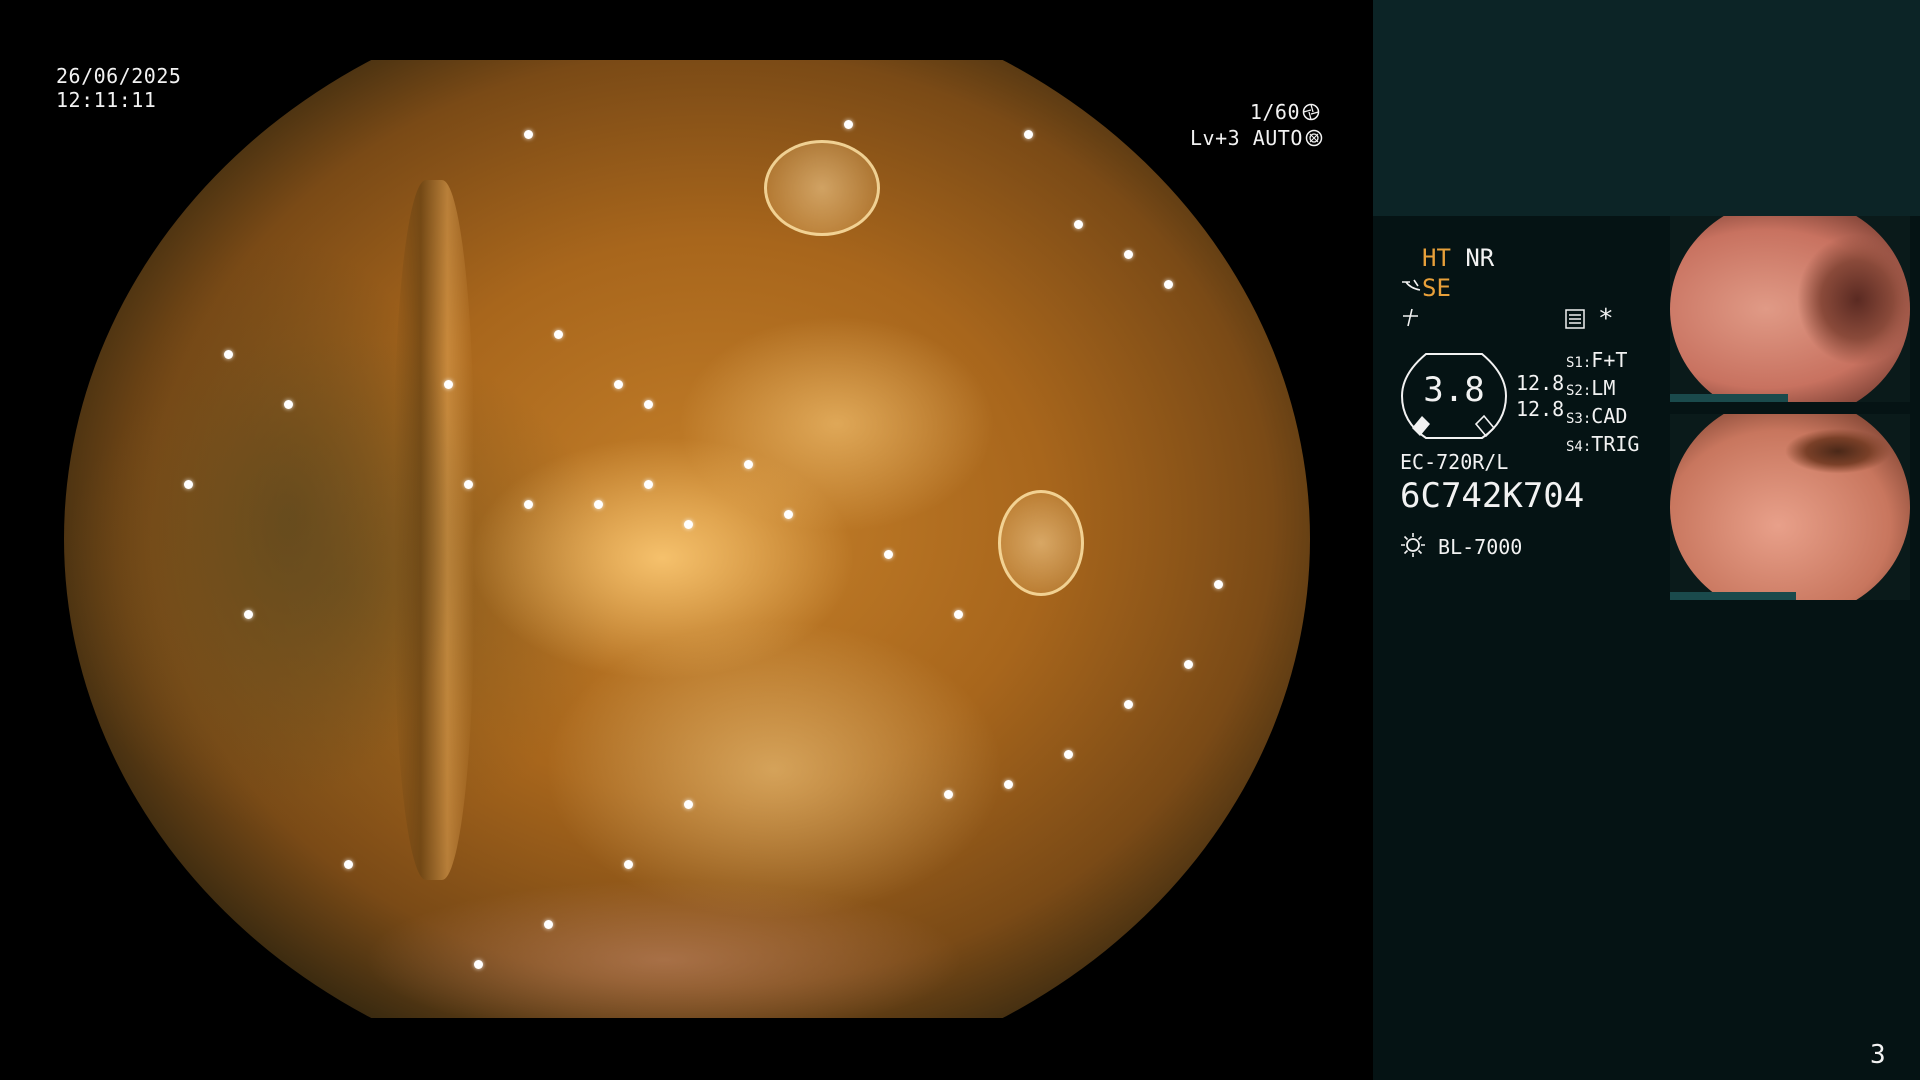 This screenshot has width=1920, height=1080. I want to click on scope-model-label: EC-720R/L, so click(1454, 462).